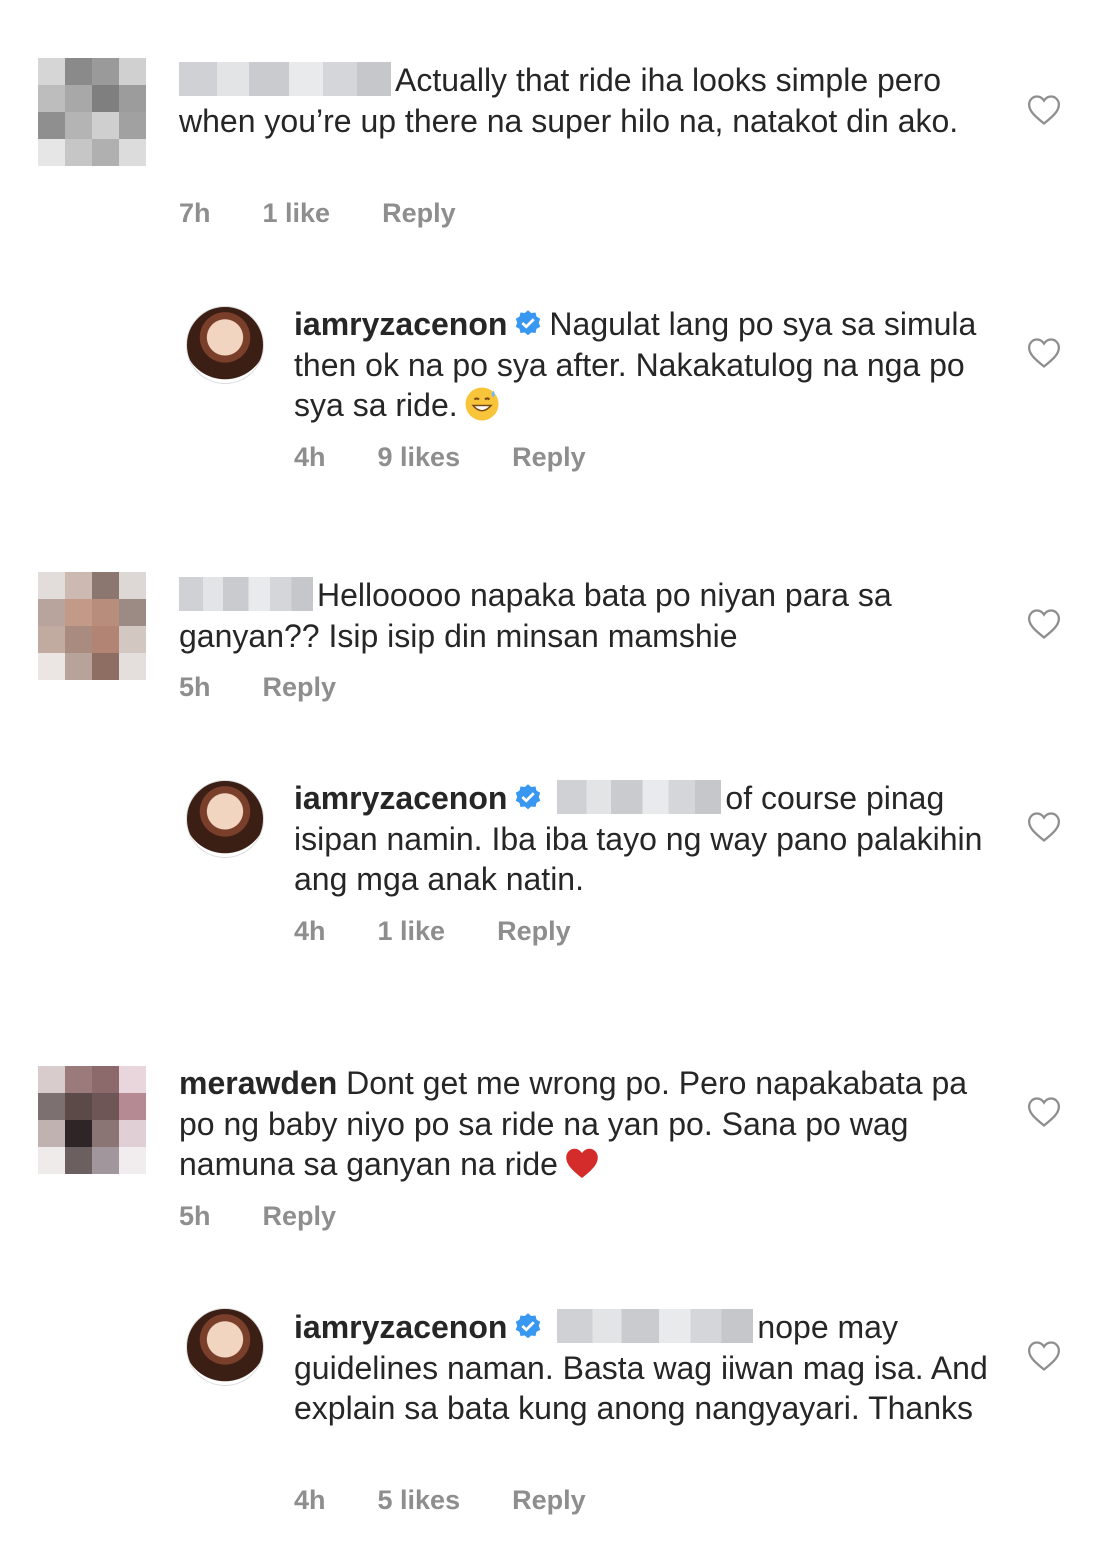 Image resolution: width=1120 pixels, height=1564 pixels. Describe the element at coordinates (482, 404) in the screenshot. I see `grinning-sweat-emoji` at that location.